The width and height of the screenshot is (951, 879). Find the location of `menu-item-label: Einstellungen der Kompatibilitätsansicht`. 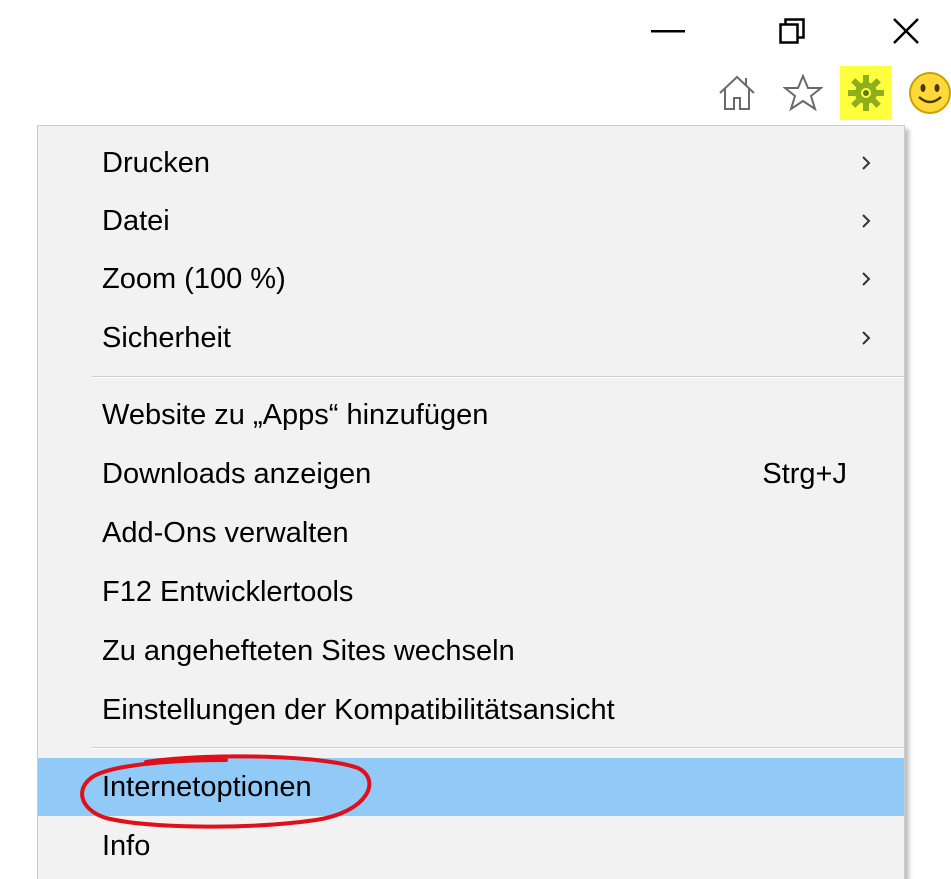

menu-item-label: Einstellungen der Kompatibilitätsansicht is located at coordinates (358, 709).